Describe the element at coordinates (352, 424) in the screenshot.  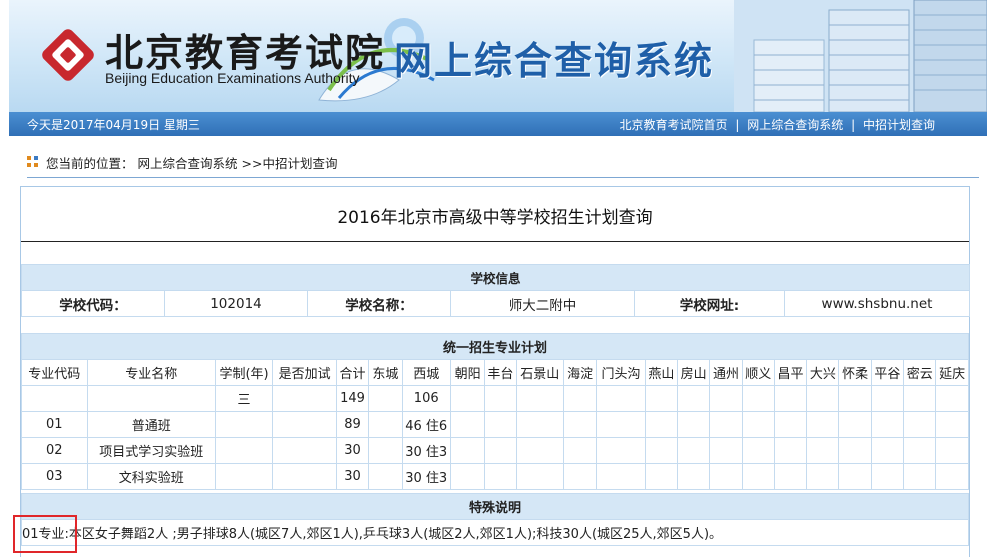
I see `plan-cell: 89` at that location.